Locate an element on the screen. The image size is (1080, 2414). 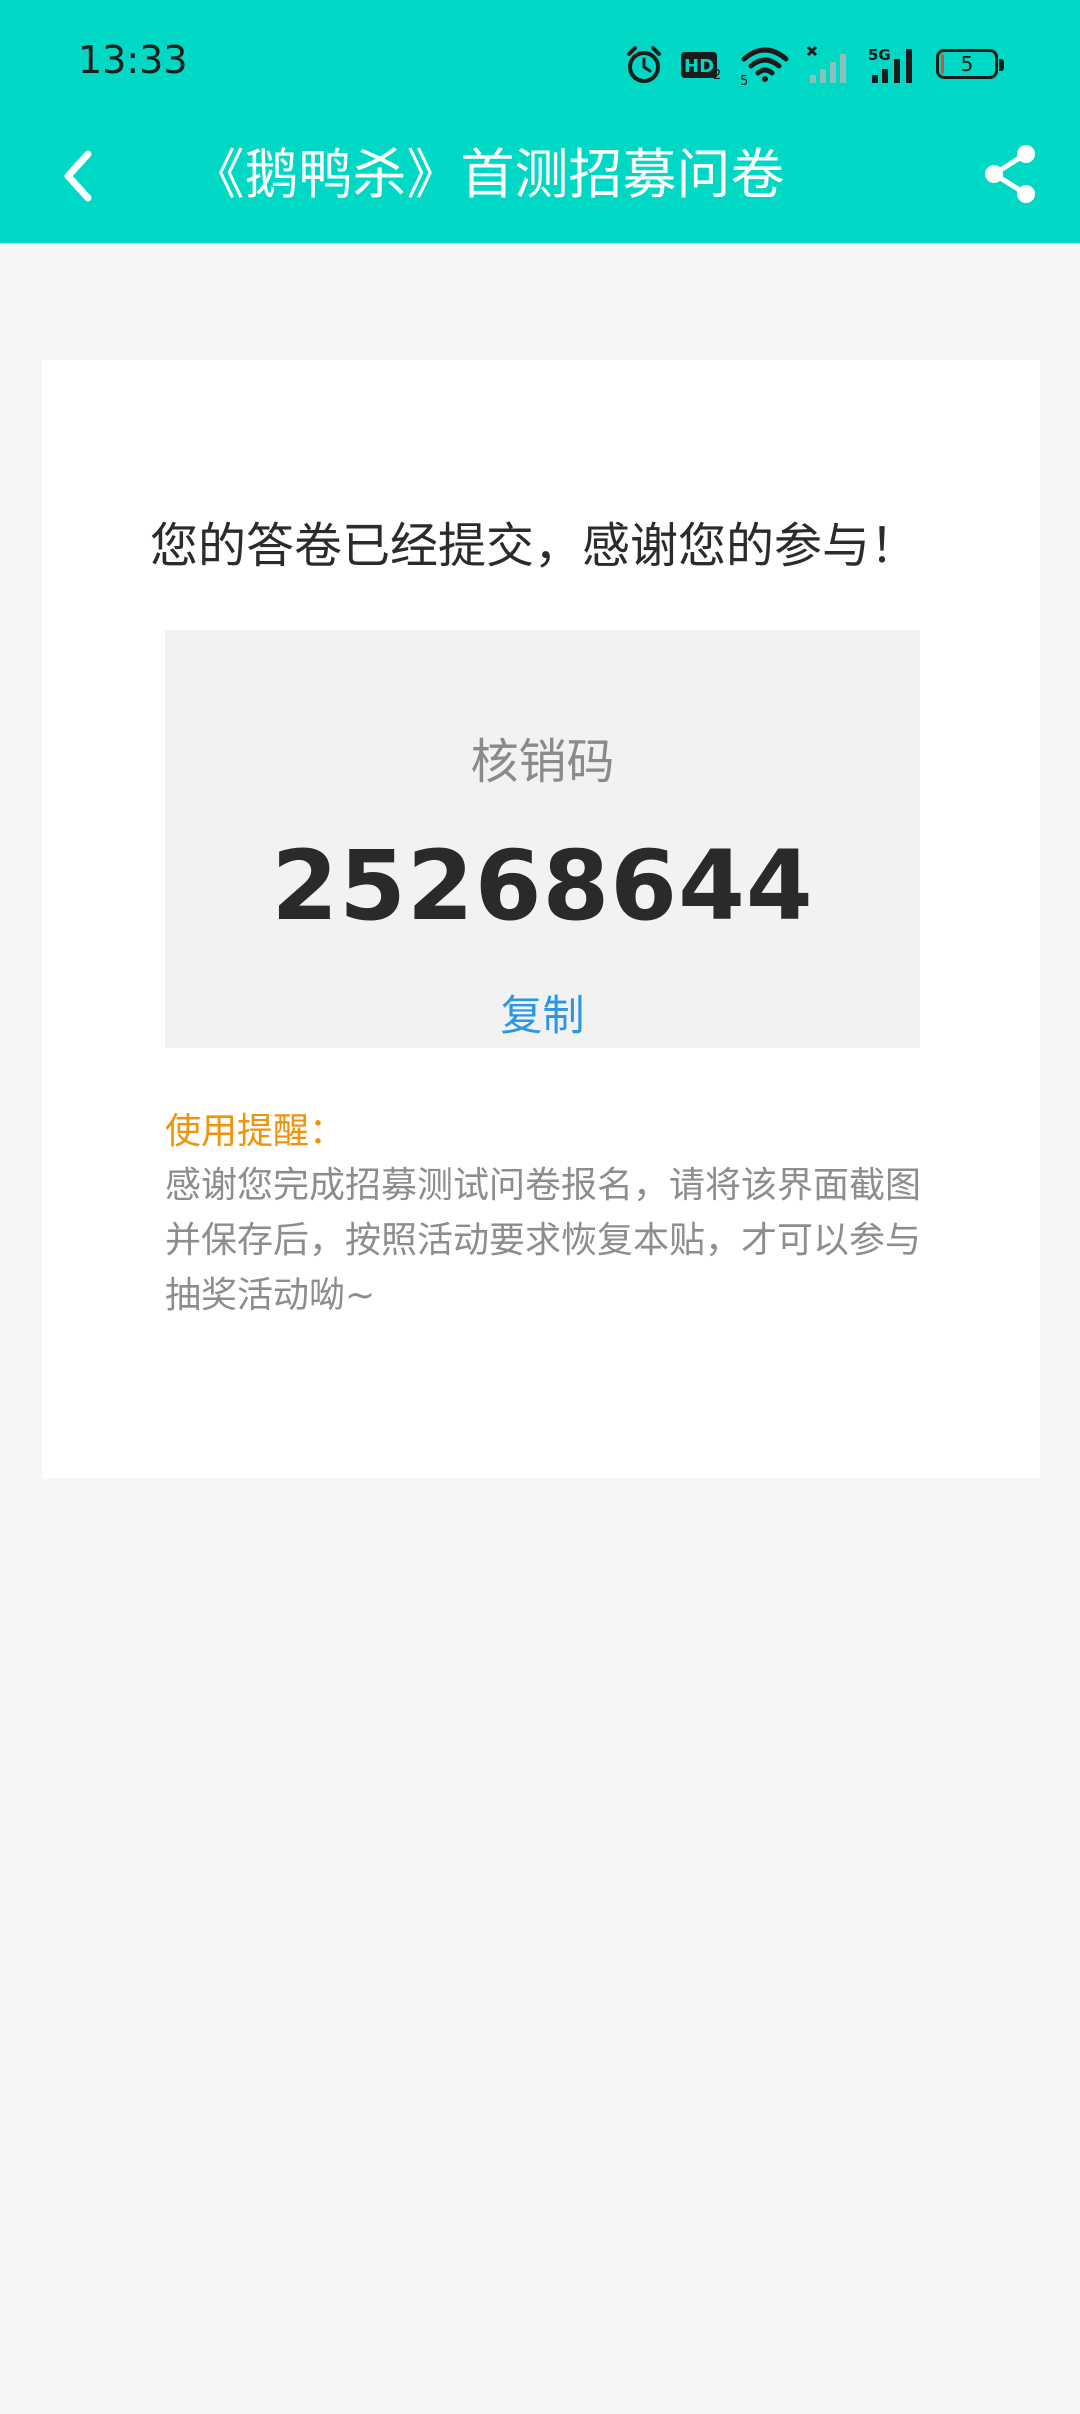
share-icon is located at coordinates (1010, 176).